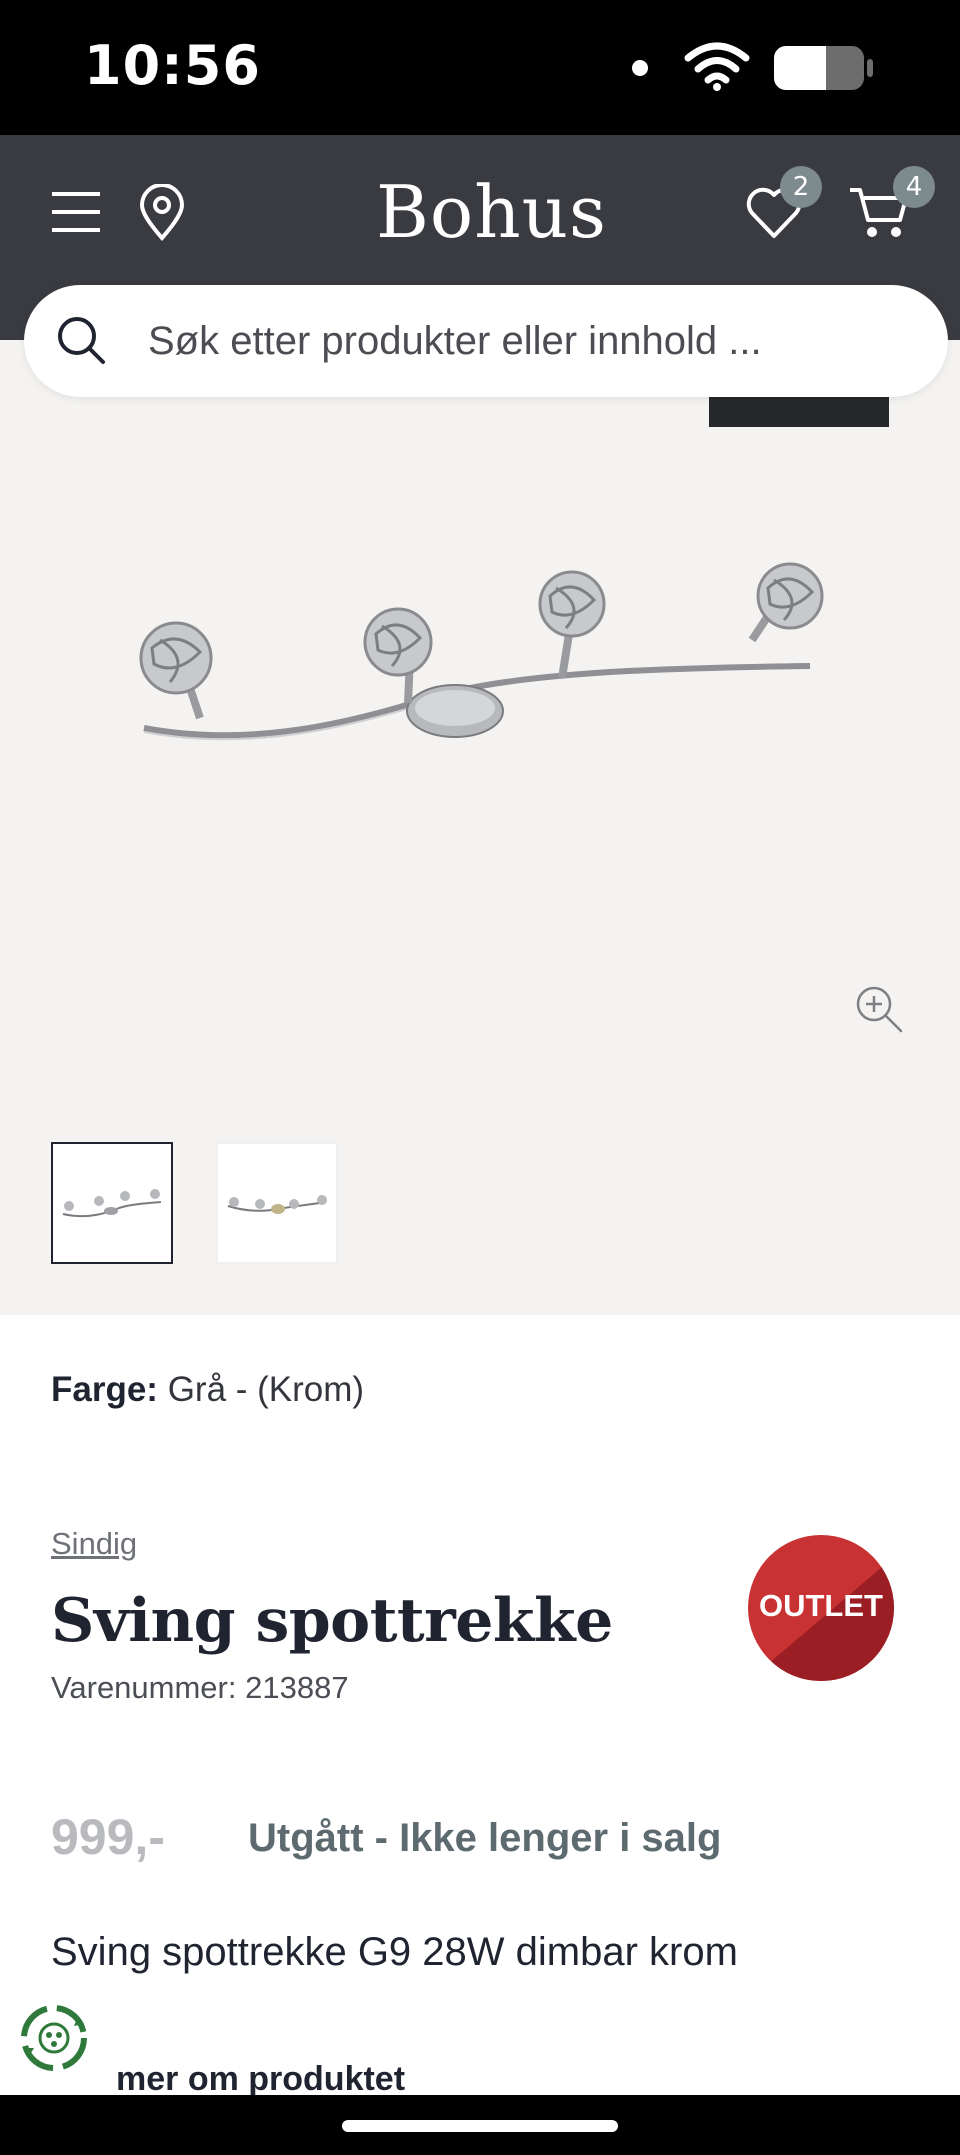  I want to click on more-about-product-link: mer om produktet, so click(260, 2079).